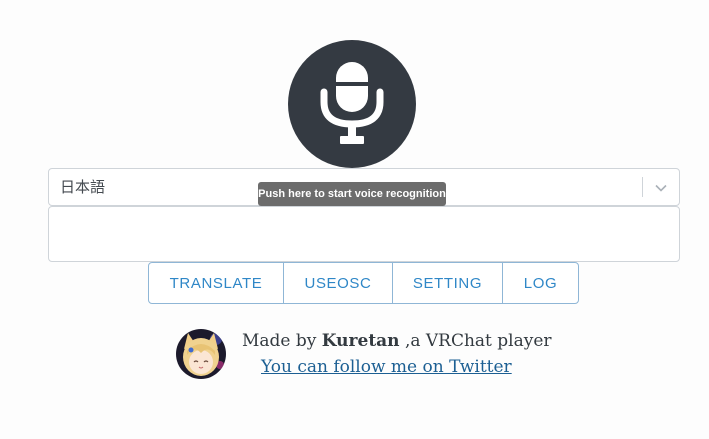 The width and height of the screenshot is (709, 439). I want to click on log-button: LOG, so click(540, 283).